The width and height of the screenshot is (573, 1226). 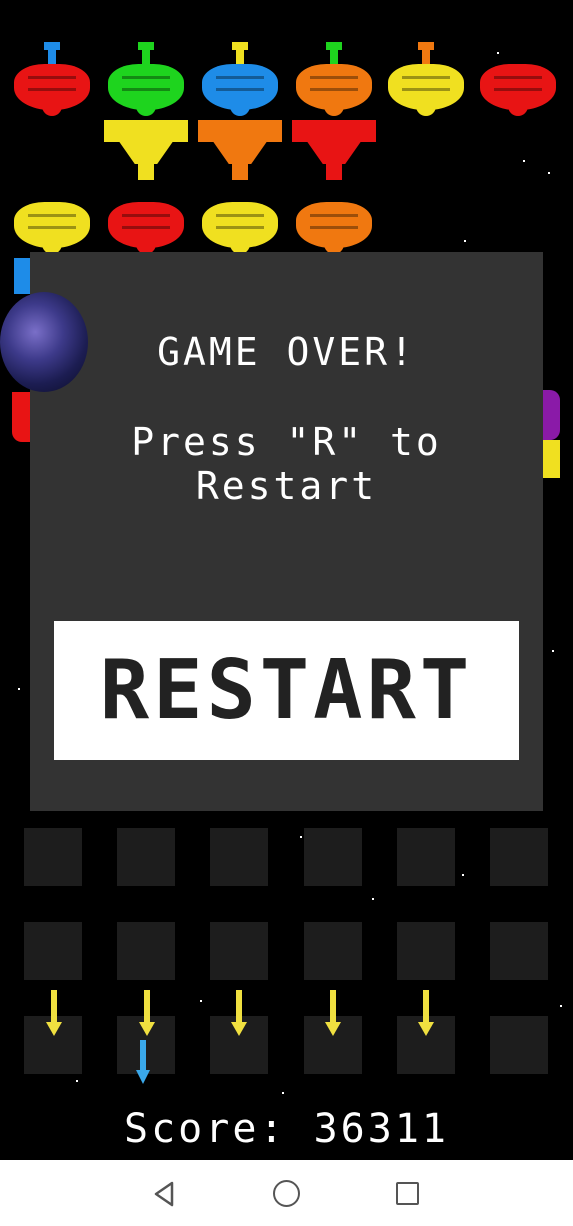 I want to click on home-circle-icon, so click(x=286, y=1193).